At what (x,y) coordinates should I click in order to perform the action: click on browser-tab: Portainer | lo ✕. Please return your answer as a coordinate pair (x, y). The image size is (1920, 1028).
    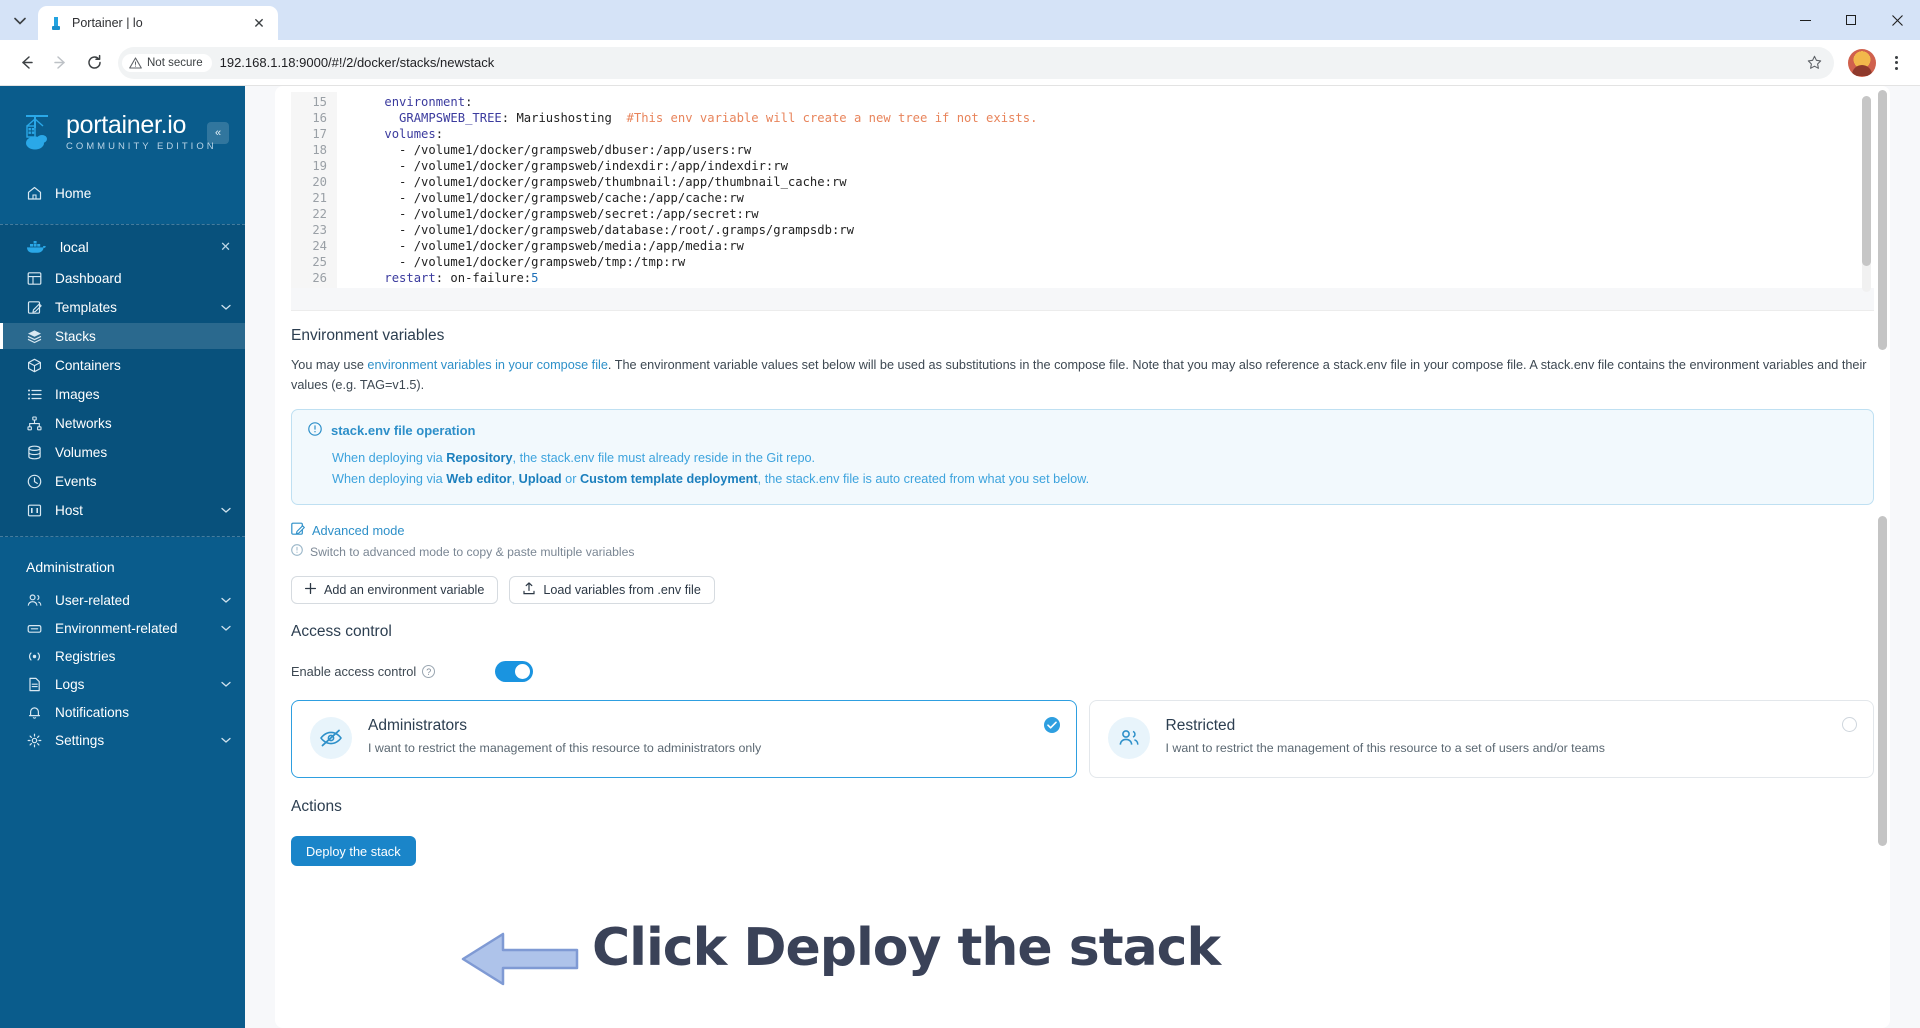
    Looking at the image, I should click on (158, 23).